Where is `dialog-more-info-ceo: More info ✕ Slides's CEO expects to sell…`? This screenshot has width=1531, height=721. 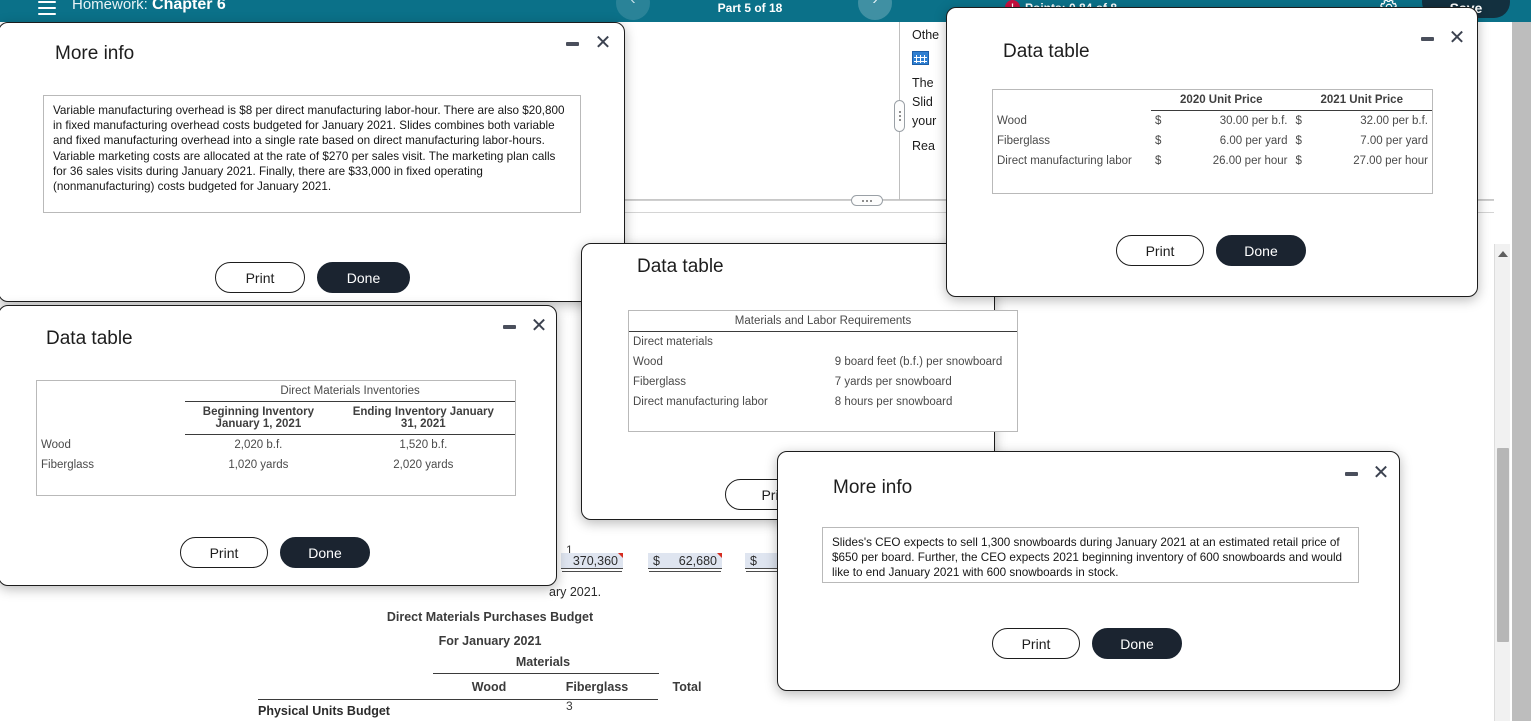 dialog-more-info-ceo: More info ✕ Slides's CEO expects to sell… is located at coordinates (1088, 571).